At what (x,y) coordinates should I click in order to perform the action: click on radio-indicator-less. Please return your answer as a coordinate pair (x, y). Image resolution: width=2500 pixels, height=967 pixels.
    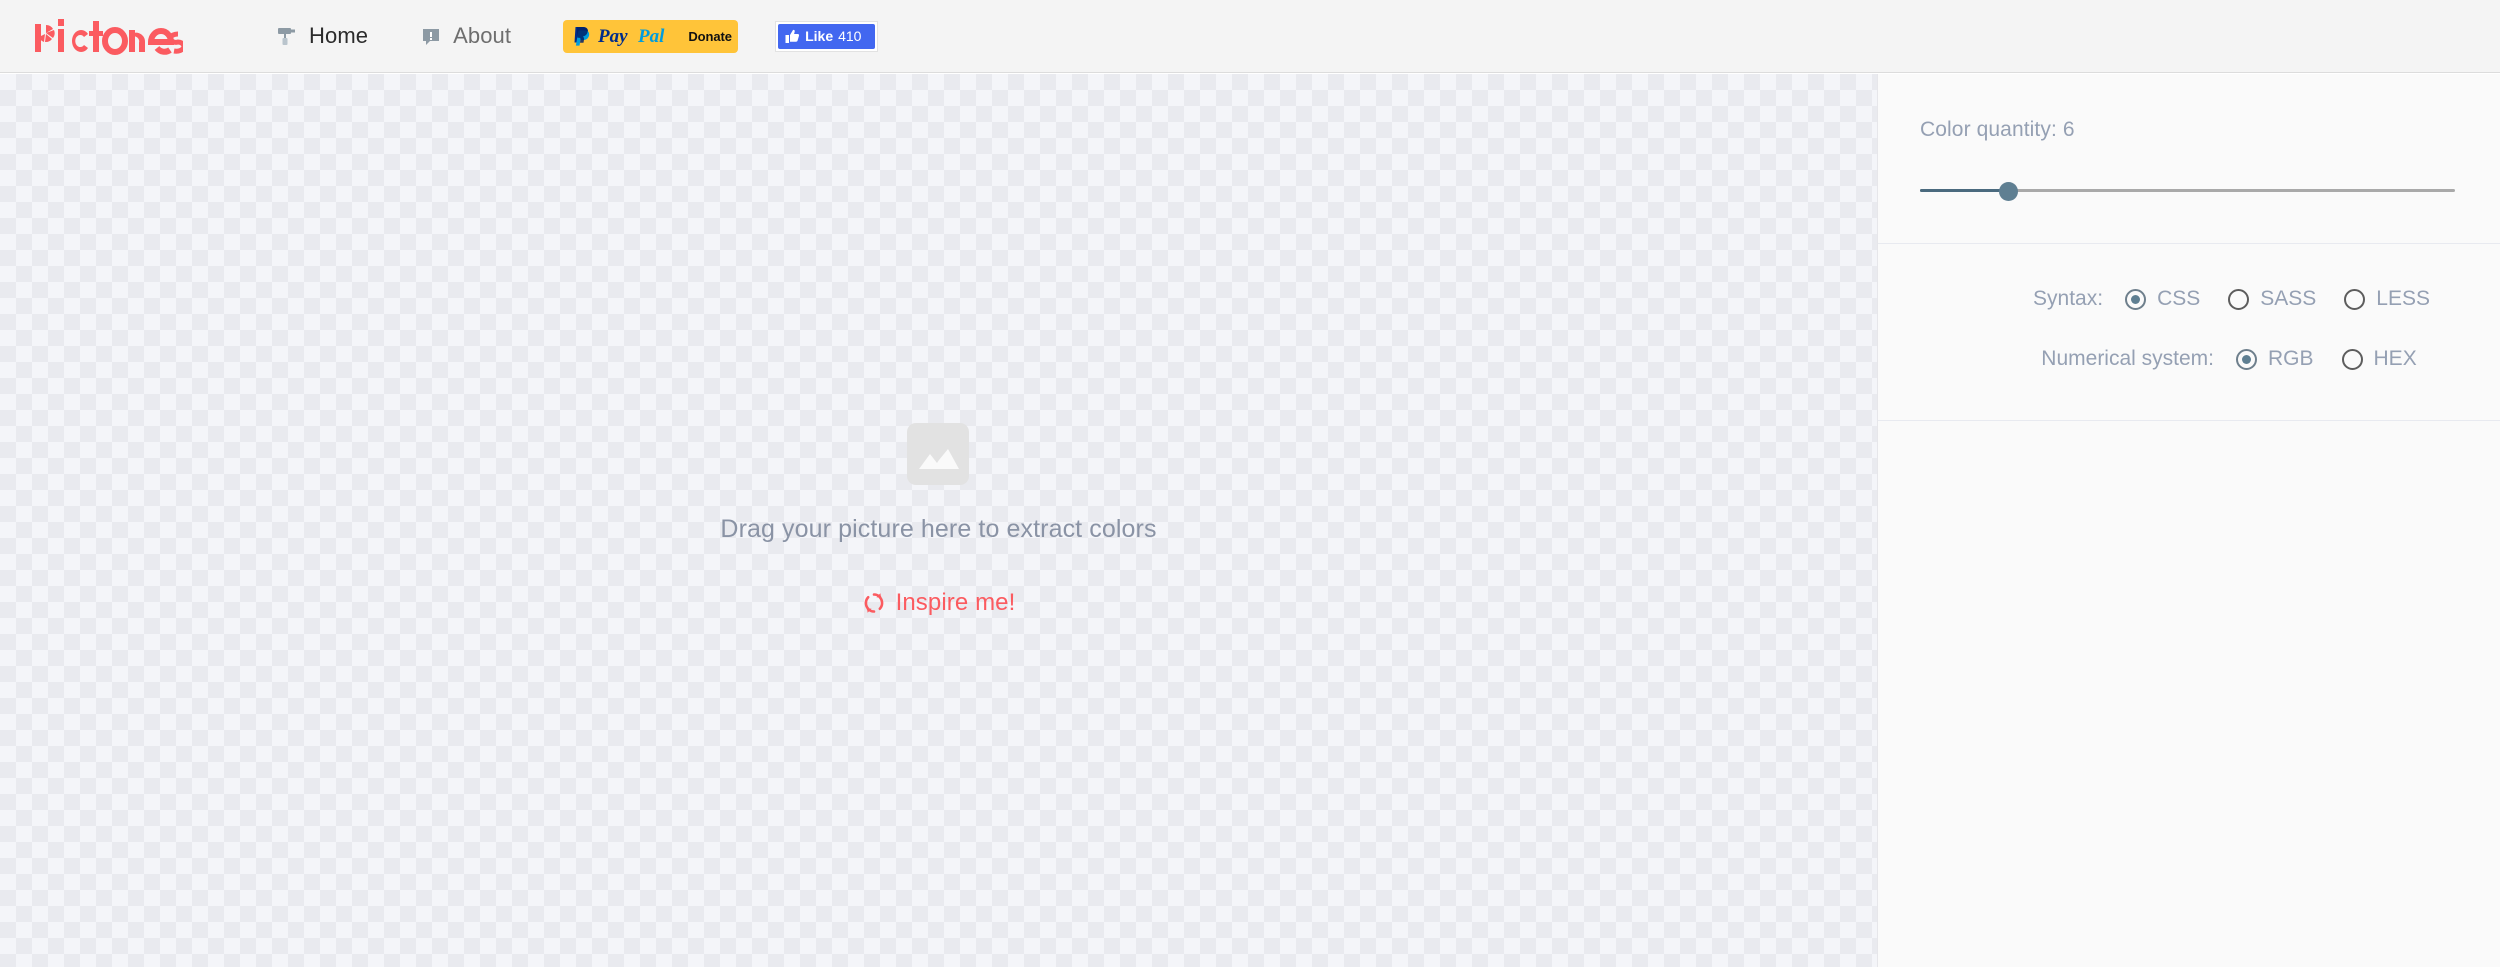
    Looking at the image, I should click on (2355, 299).